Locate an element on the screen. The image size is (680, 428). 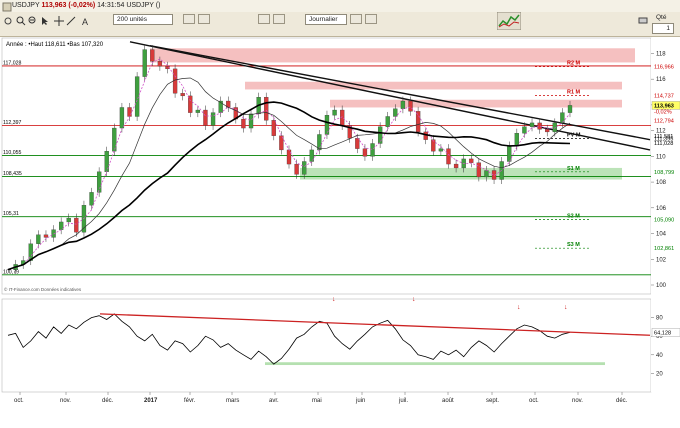
stop-button is located at coordinates (279, 19).